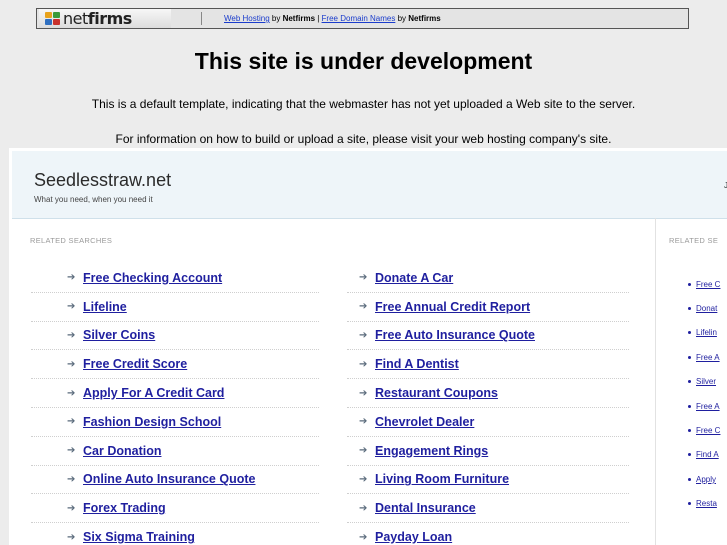  I want to click on web-hosting-link: Web Hosting, so click(247, 18).